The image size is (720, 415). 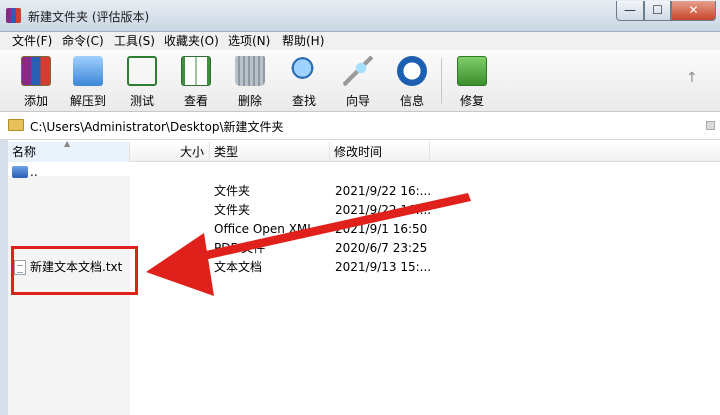 I want to click on view-button: 查看, so click(x=196, y=82).